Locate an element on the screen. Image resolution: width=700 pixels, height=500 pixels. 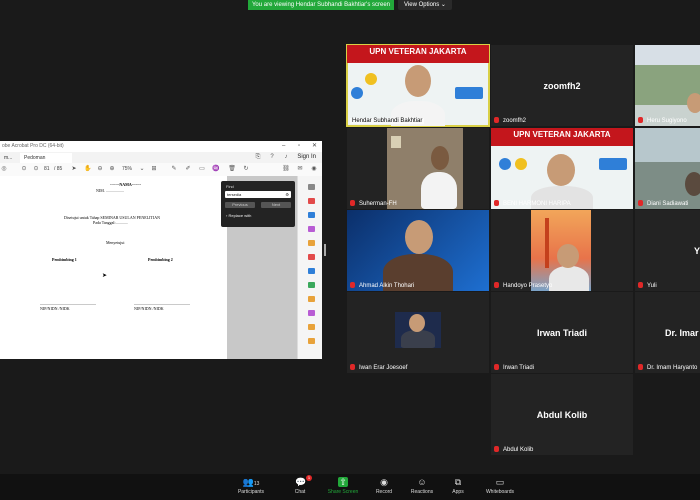
protect-icon is located at coordinates (311, 299).